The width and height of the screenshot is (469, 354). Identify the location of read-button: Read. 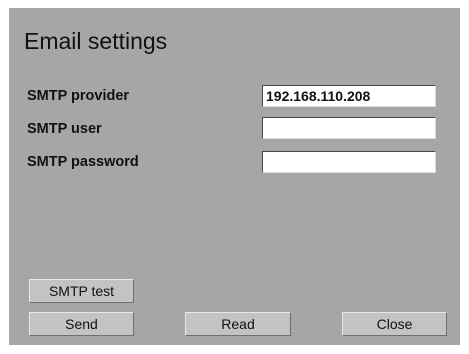
(238, 324).